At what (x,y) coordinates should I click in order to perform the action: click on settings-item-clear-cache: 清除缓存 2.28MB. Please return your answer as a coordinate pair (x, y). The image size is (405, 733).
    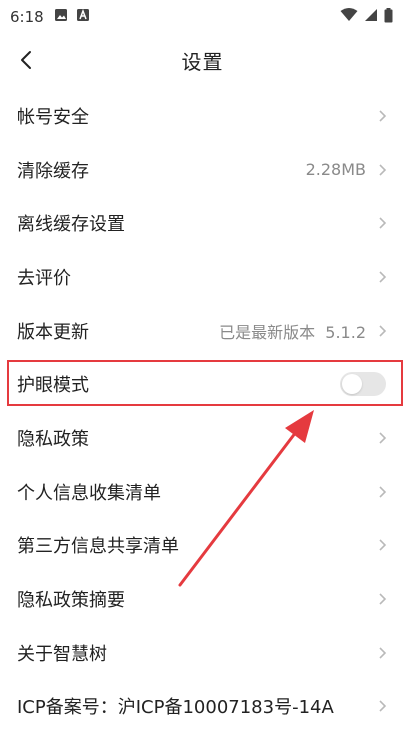
    Looking at the image, I should click on (202, 170).